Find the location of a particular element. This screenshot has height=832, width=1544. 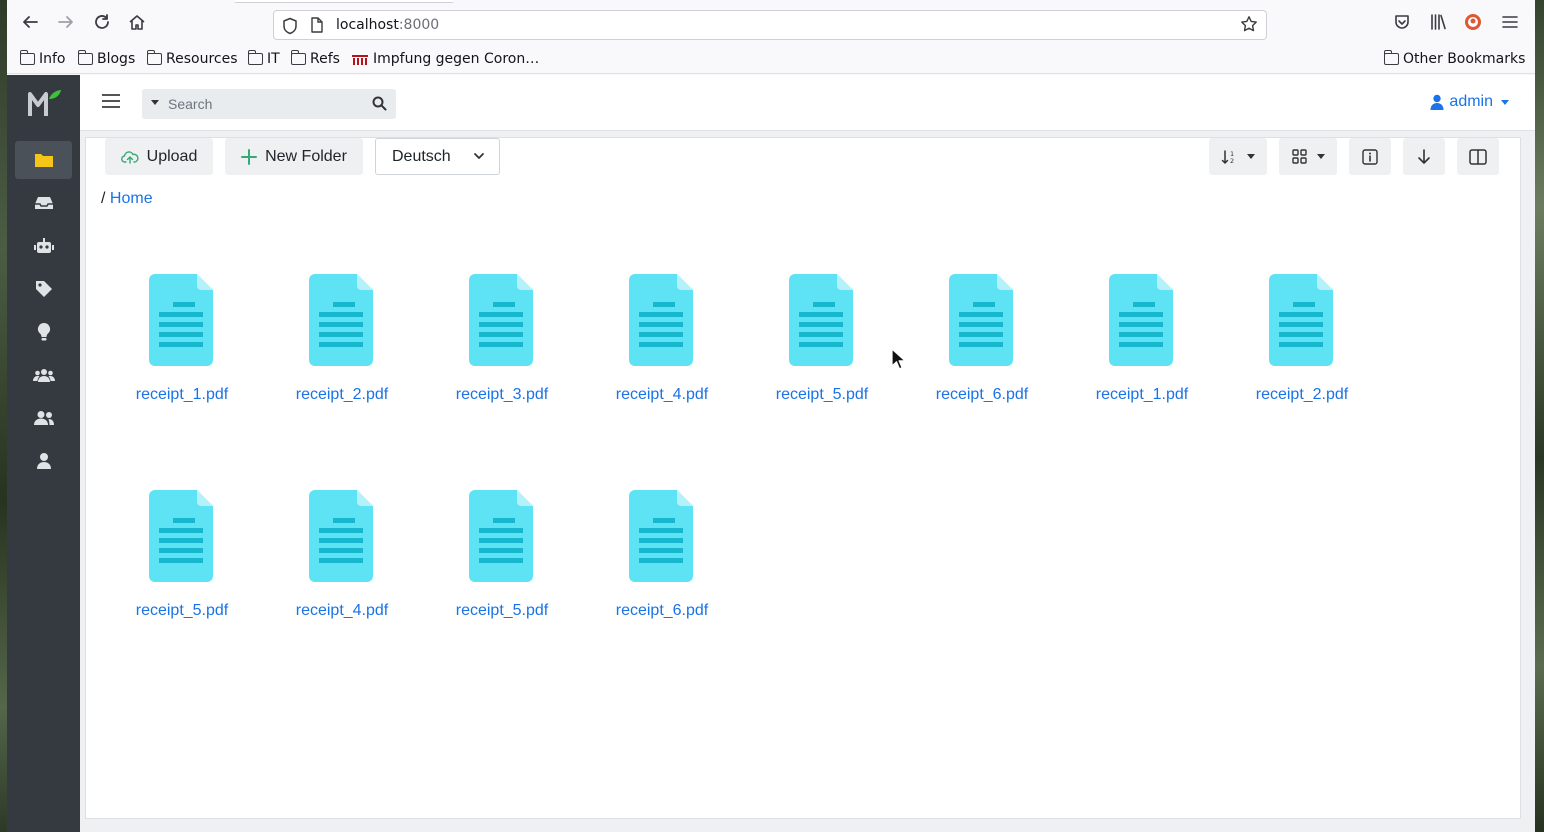

sidebar-item-groups is located at coordinates (43, 375).